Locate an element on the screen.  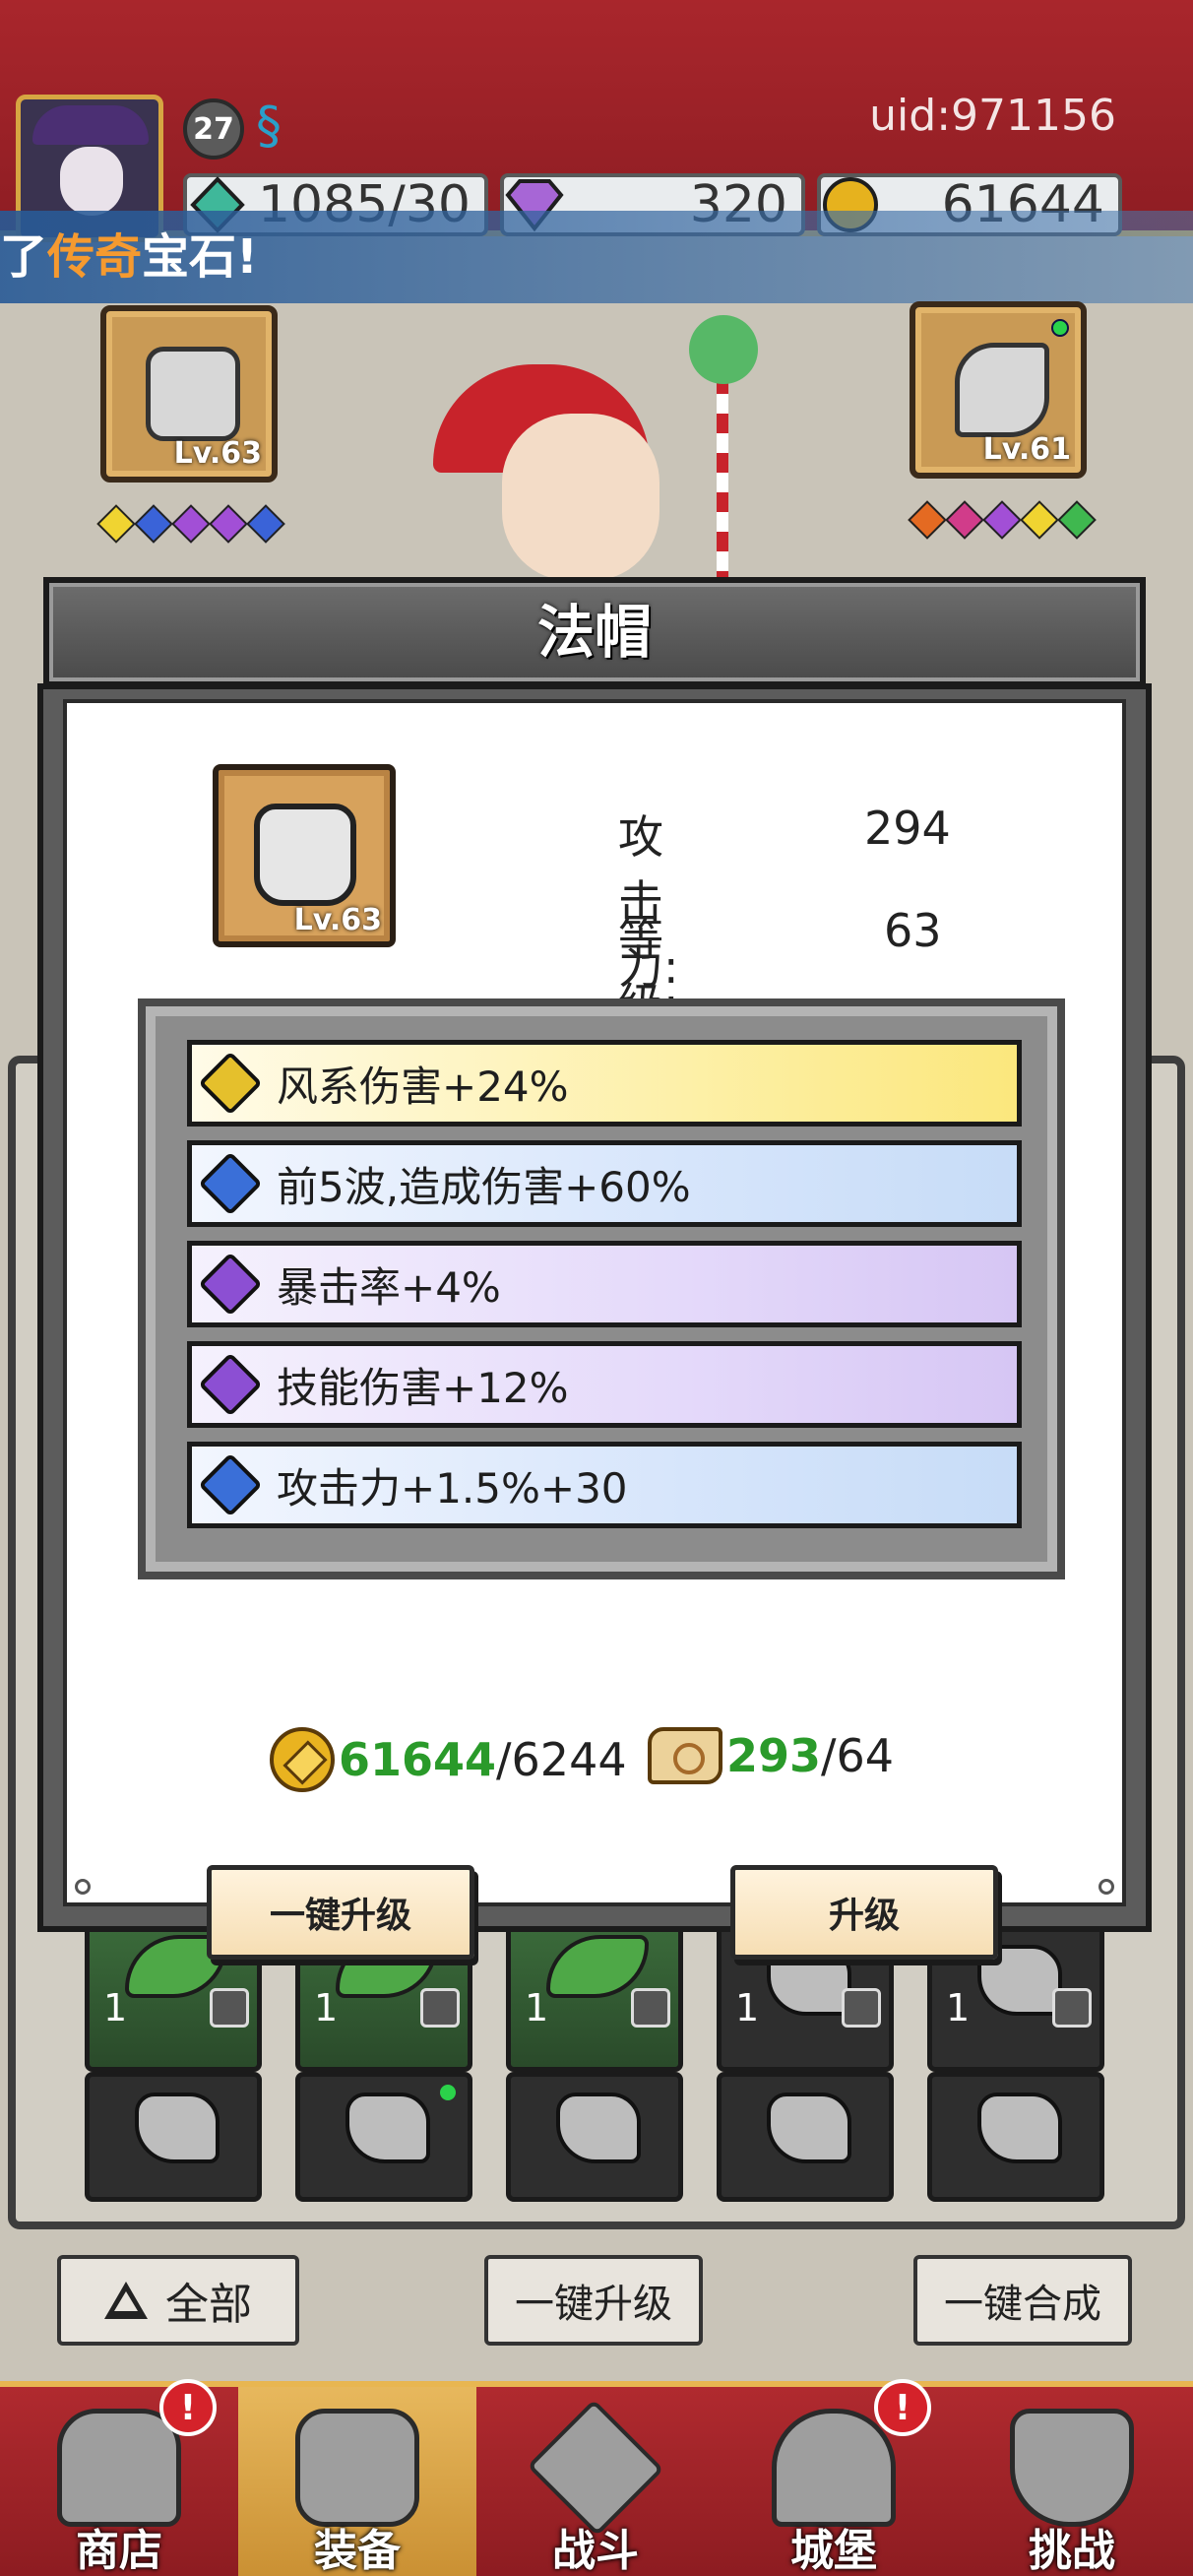
nav-battle-label: 战斗 is located at coordinates (595, 2551).